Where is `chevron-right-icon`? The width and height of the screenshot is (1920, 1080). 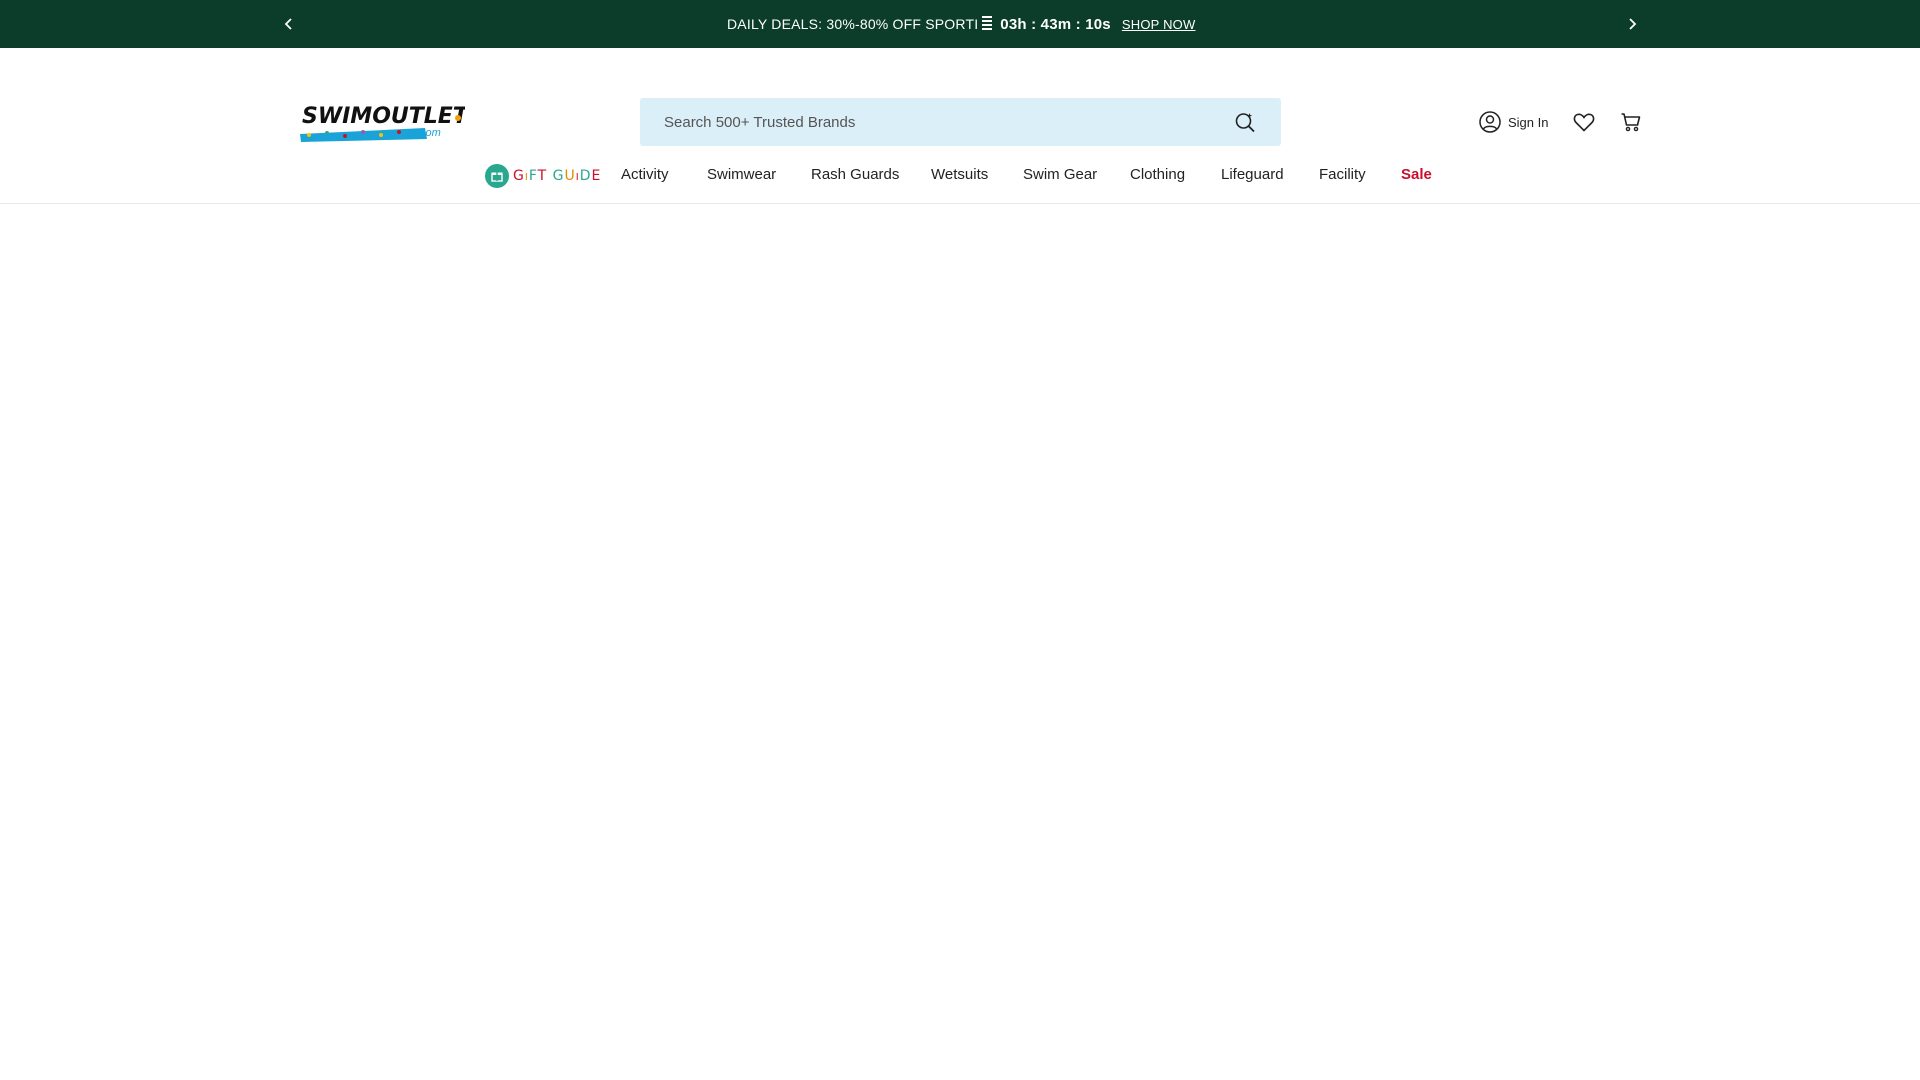
chevron-right-icon is located at coordinates (1633, 24).